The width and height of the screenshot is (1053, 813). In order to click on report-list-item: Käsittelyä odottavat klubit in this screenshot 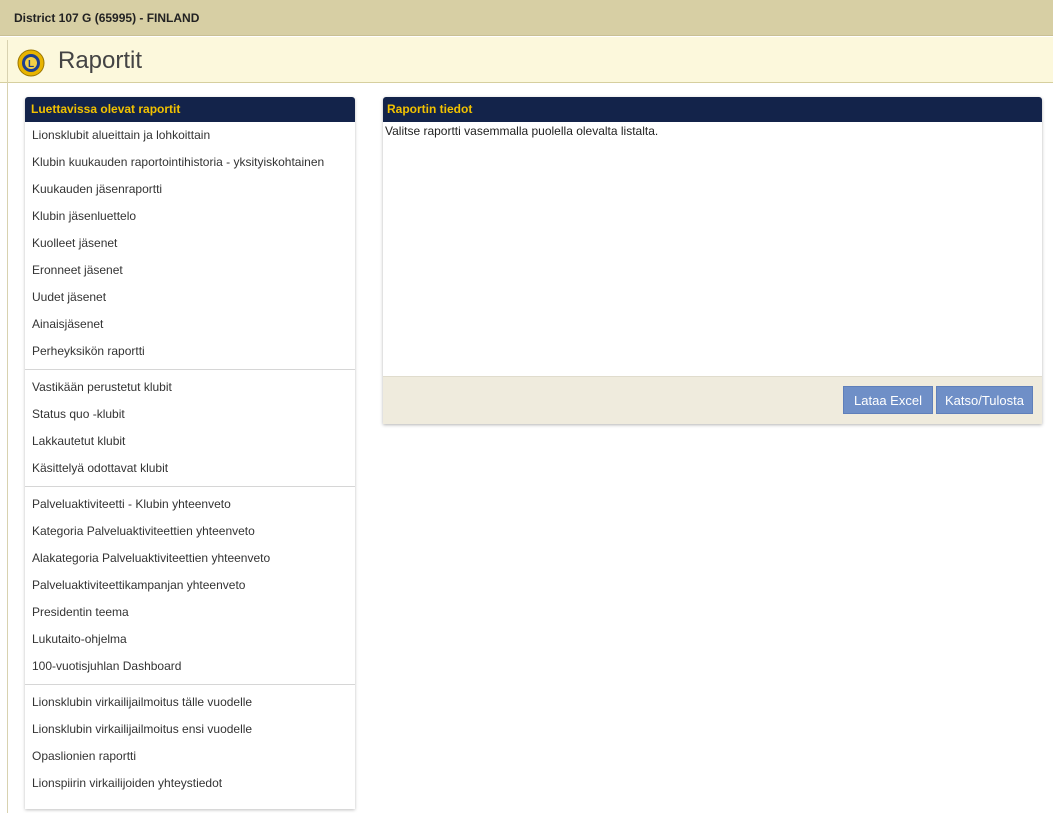, I will do `click(190, 468)`.